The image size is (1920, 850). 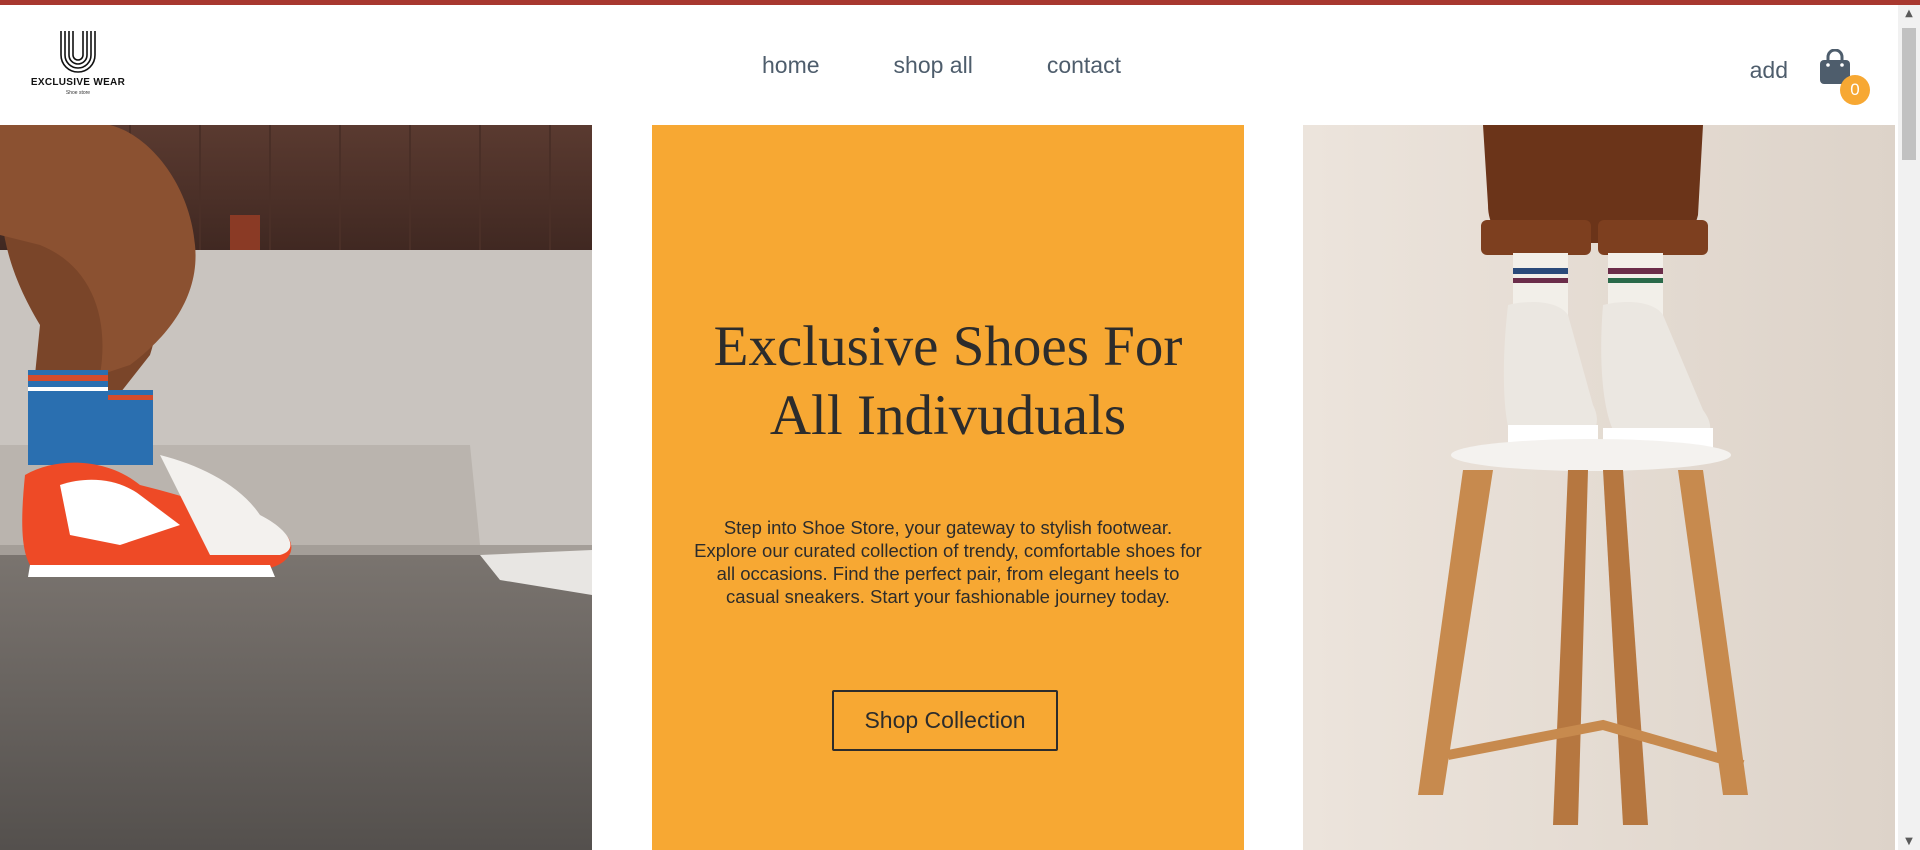 I want to click on brand-logo: EXCLUSIVE WEAR Shoe store, so click(x=78, y=69).